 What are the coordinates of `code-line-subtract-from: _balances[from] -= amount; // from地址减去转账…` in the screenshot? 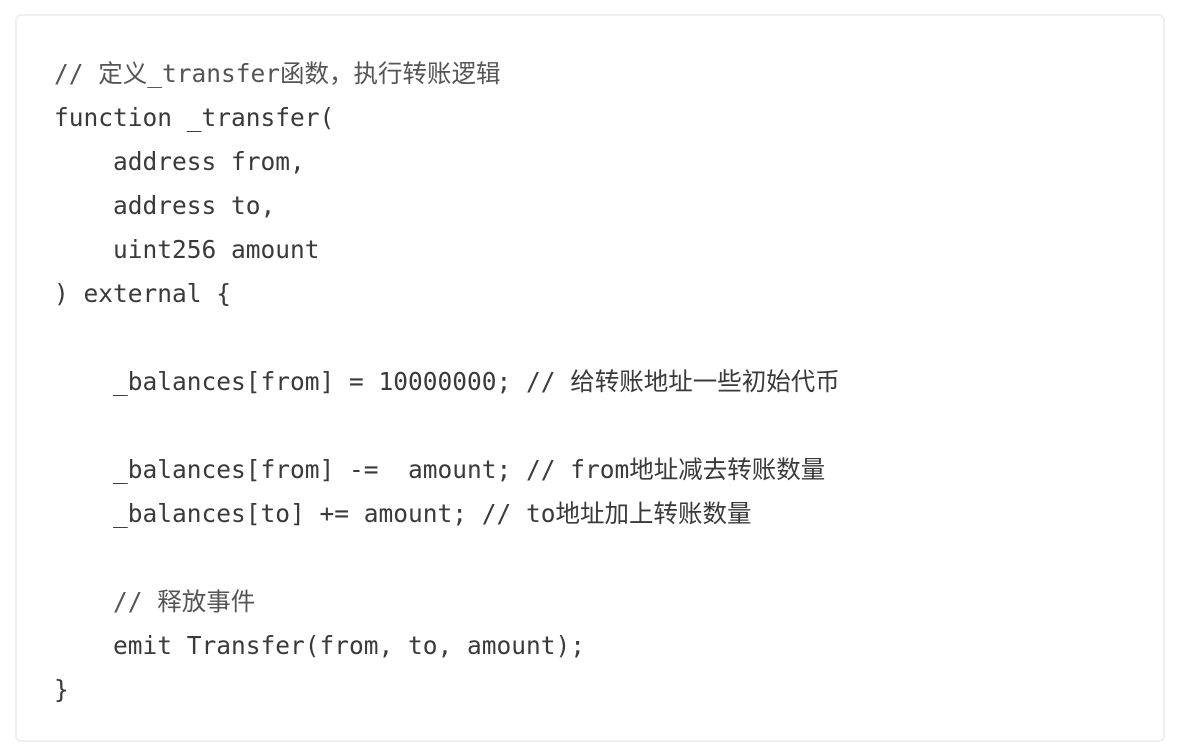 It's located at (440, 469).